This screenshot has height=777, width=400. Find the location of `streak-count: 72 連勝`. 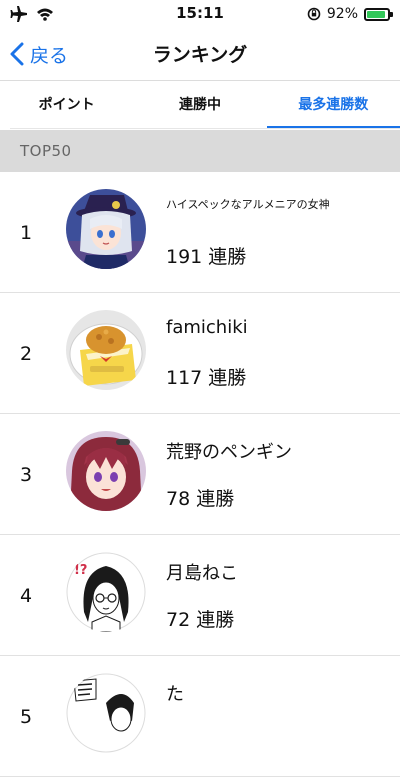

streak-count: 72 連勝 is located at coordinates (200, 620).